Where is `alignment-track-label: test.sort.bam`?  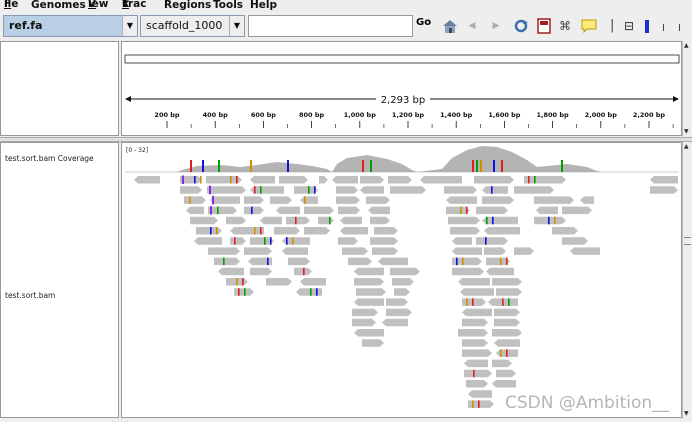
alignment-track-label: test.sort.bam is located at coordinates (30, 295).